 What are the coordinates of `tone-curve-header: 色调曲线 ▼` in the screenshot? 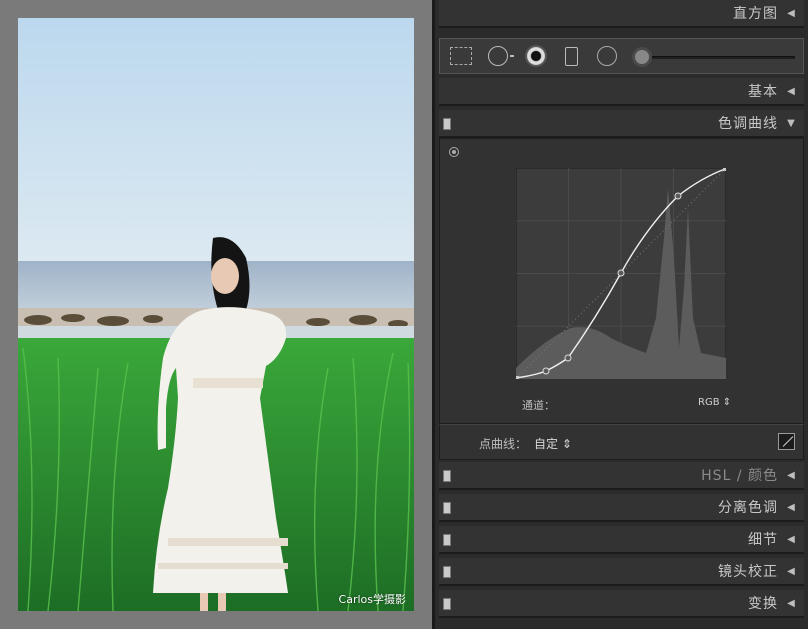 It's located at (621, 124).